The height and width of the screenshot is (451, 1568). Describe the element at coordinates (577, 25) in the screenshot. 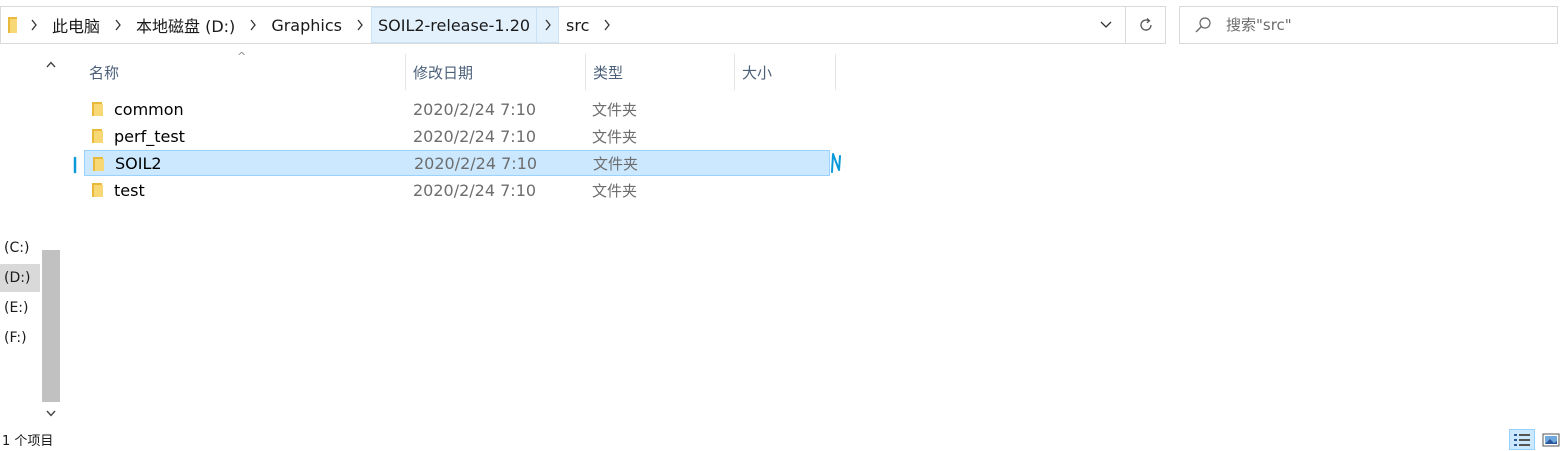

I see `breadcrumb-src: src` at that location.